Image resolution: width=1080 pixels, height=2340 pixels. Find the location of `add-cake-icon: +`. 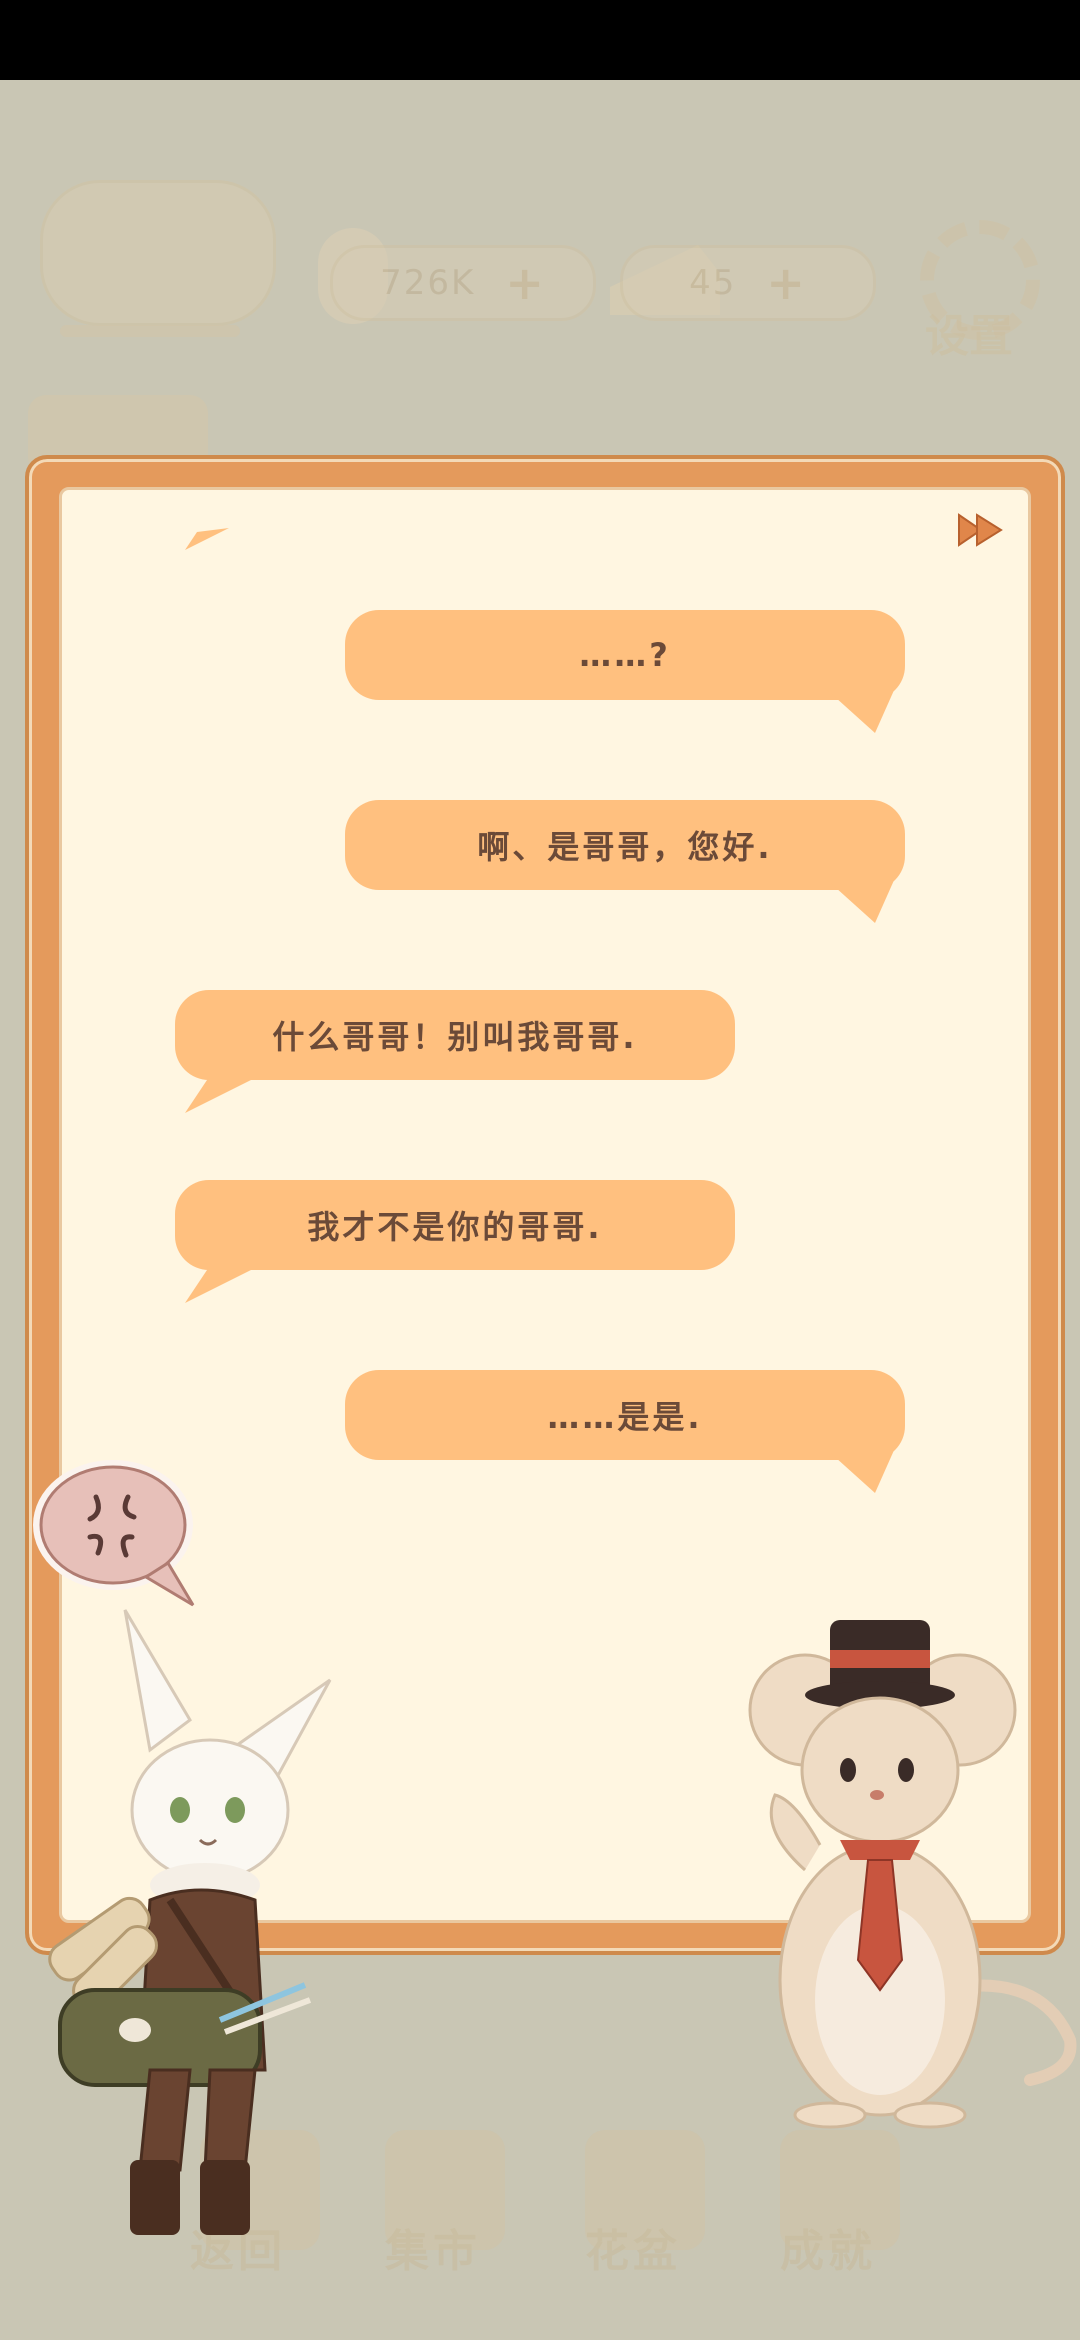

add-cake-icon: + is located at coordinates (786, 283).